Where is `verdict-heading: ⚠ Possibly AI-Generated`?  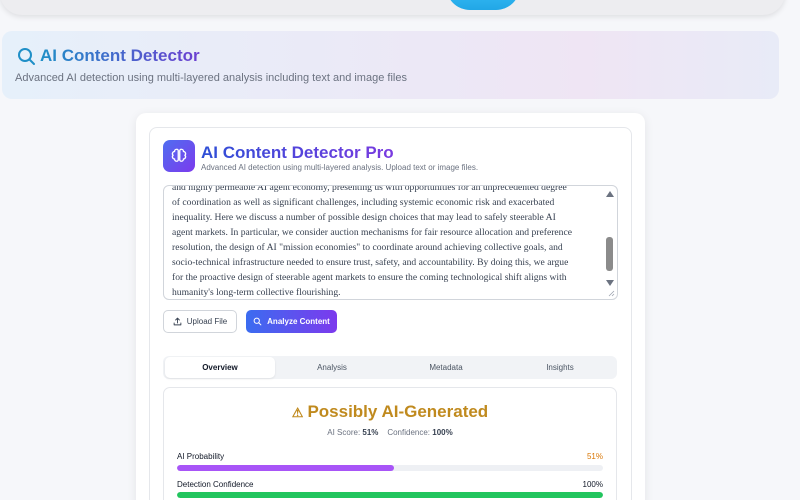 verdict-heading: ⚠ Possibly AI-Generated is located at coordinates (390, 412).